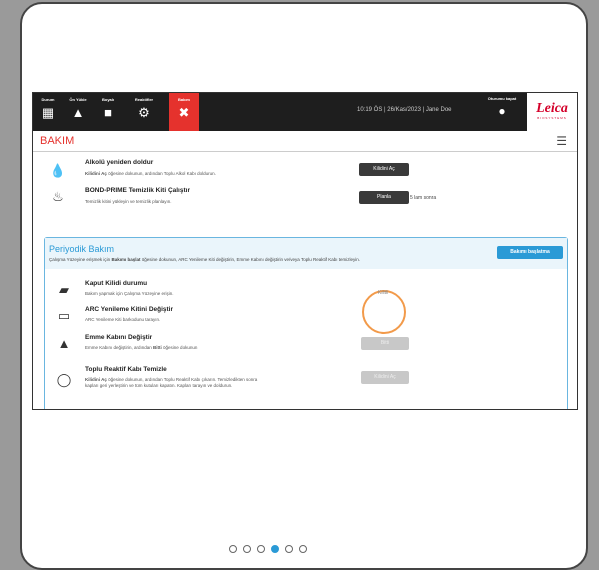 Image resolution: width=599 pixels, height=570 pixels. What do you see at coordinates (116, 283) in the screenshot?
I see `row-title: Kaput Kilidi durumu` at bounding box center [116, 283].